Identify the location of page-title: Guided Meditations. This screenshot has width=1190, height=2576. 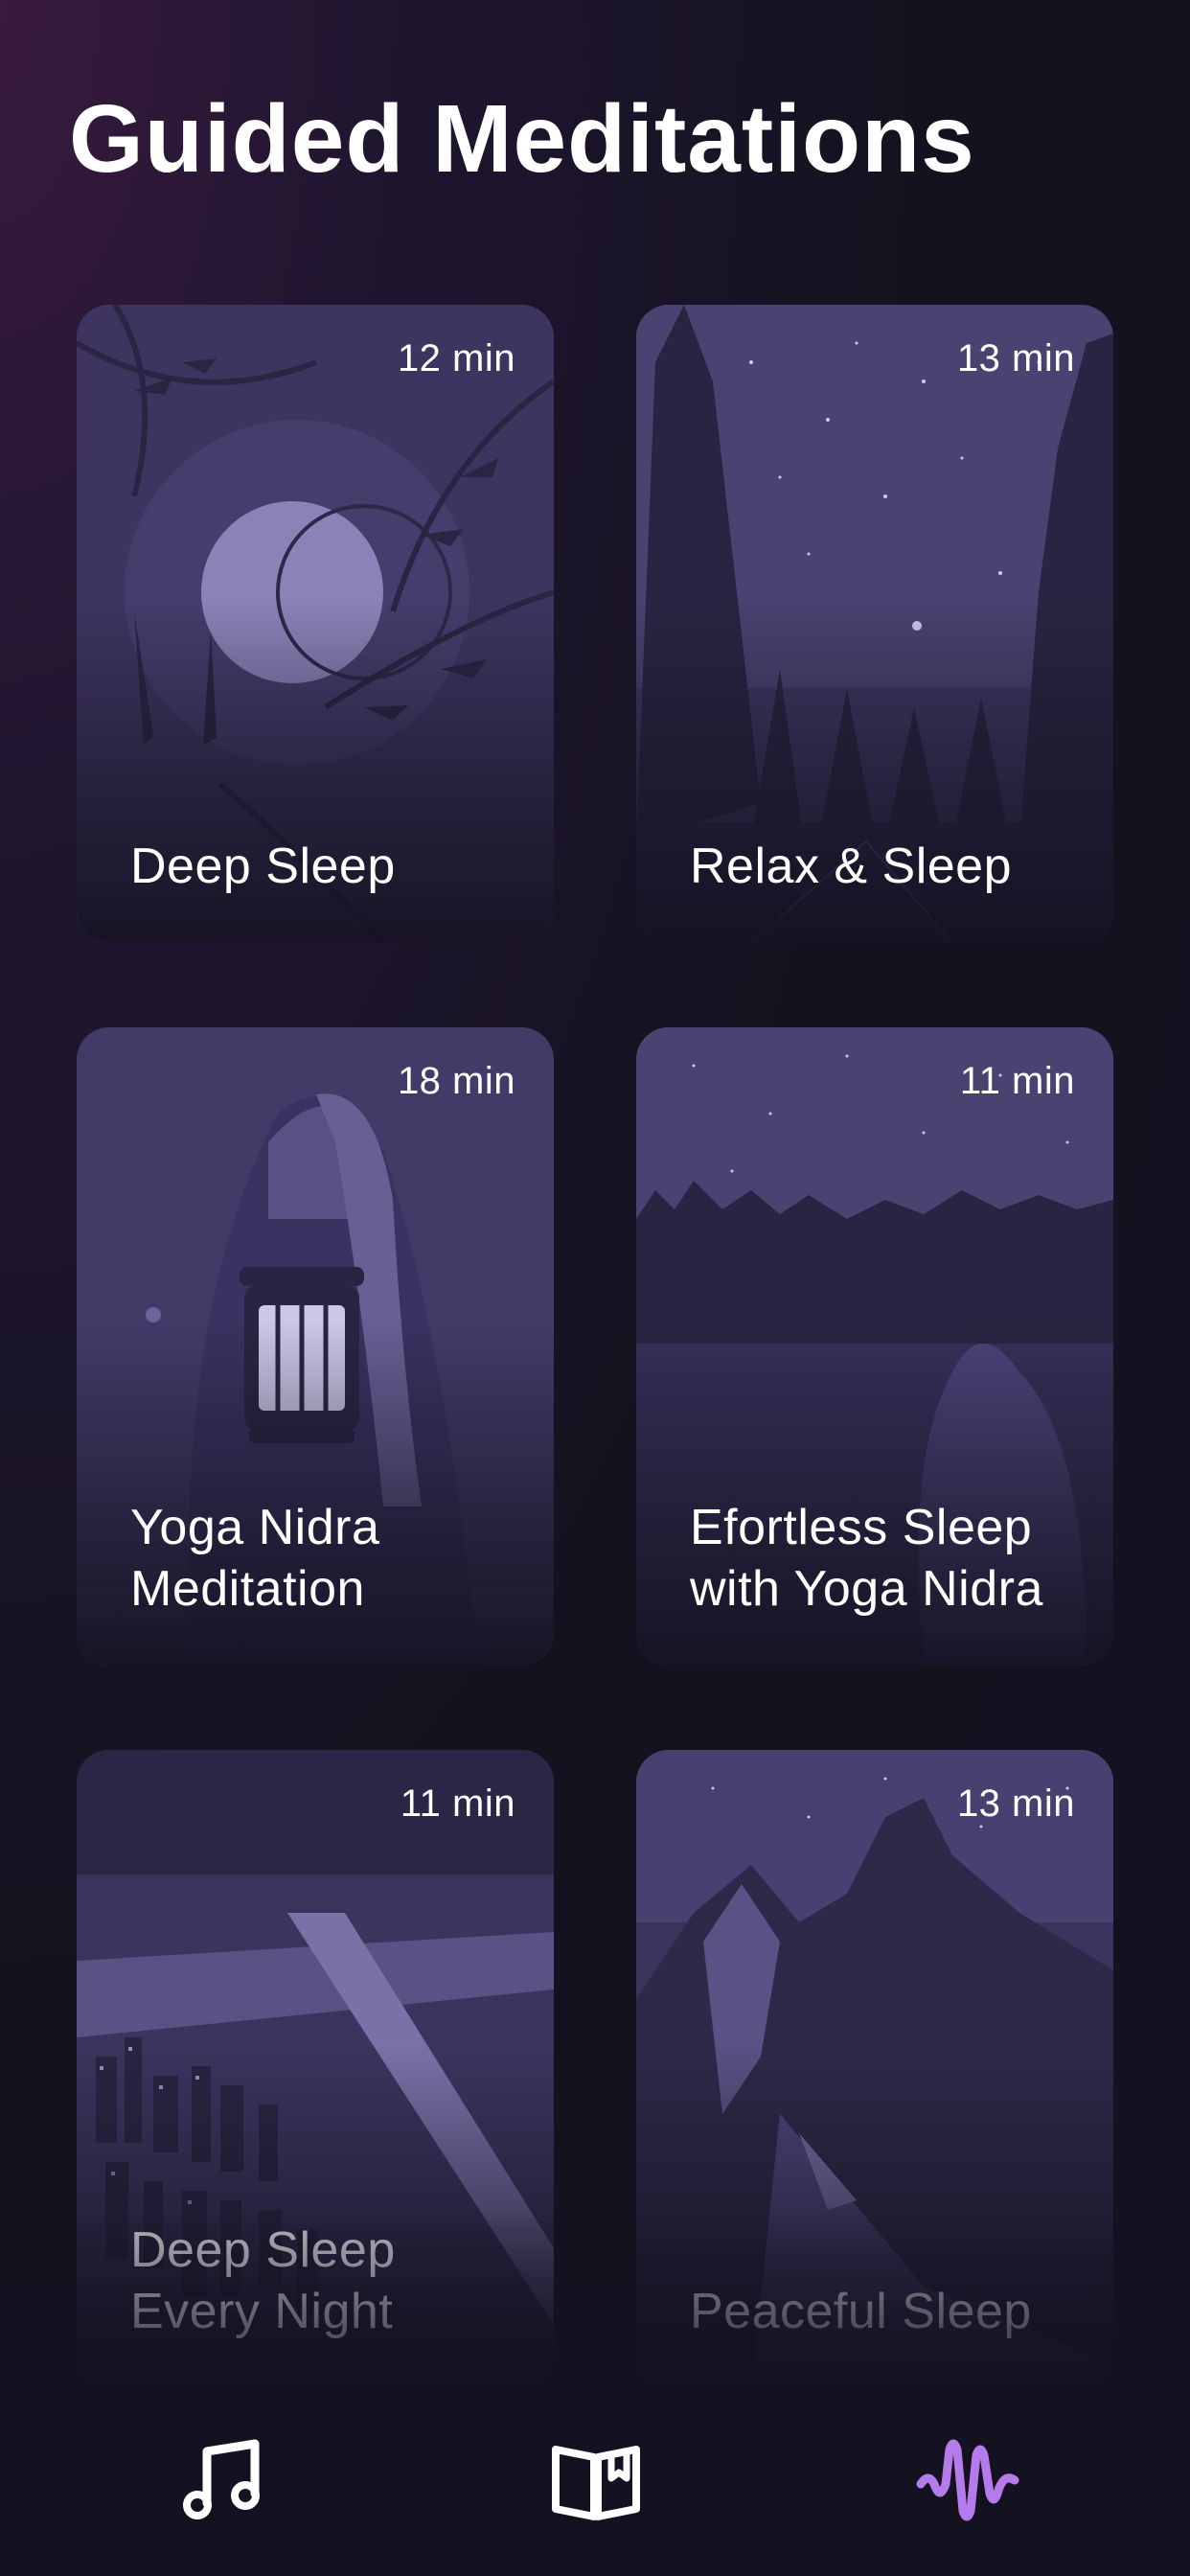
(522, 139).